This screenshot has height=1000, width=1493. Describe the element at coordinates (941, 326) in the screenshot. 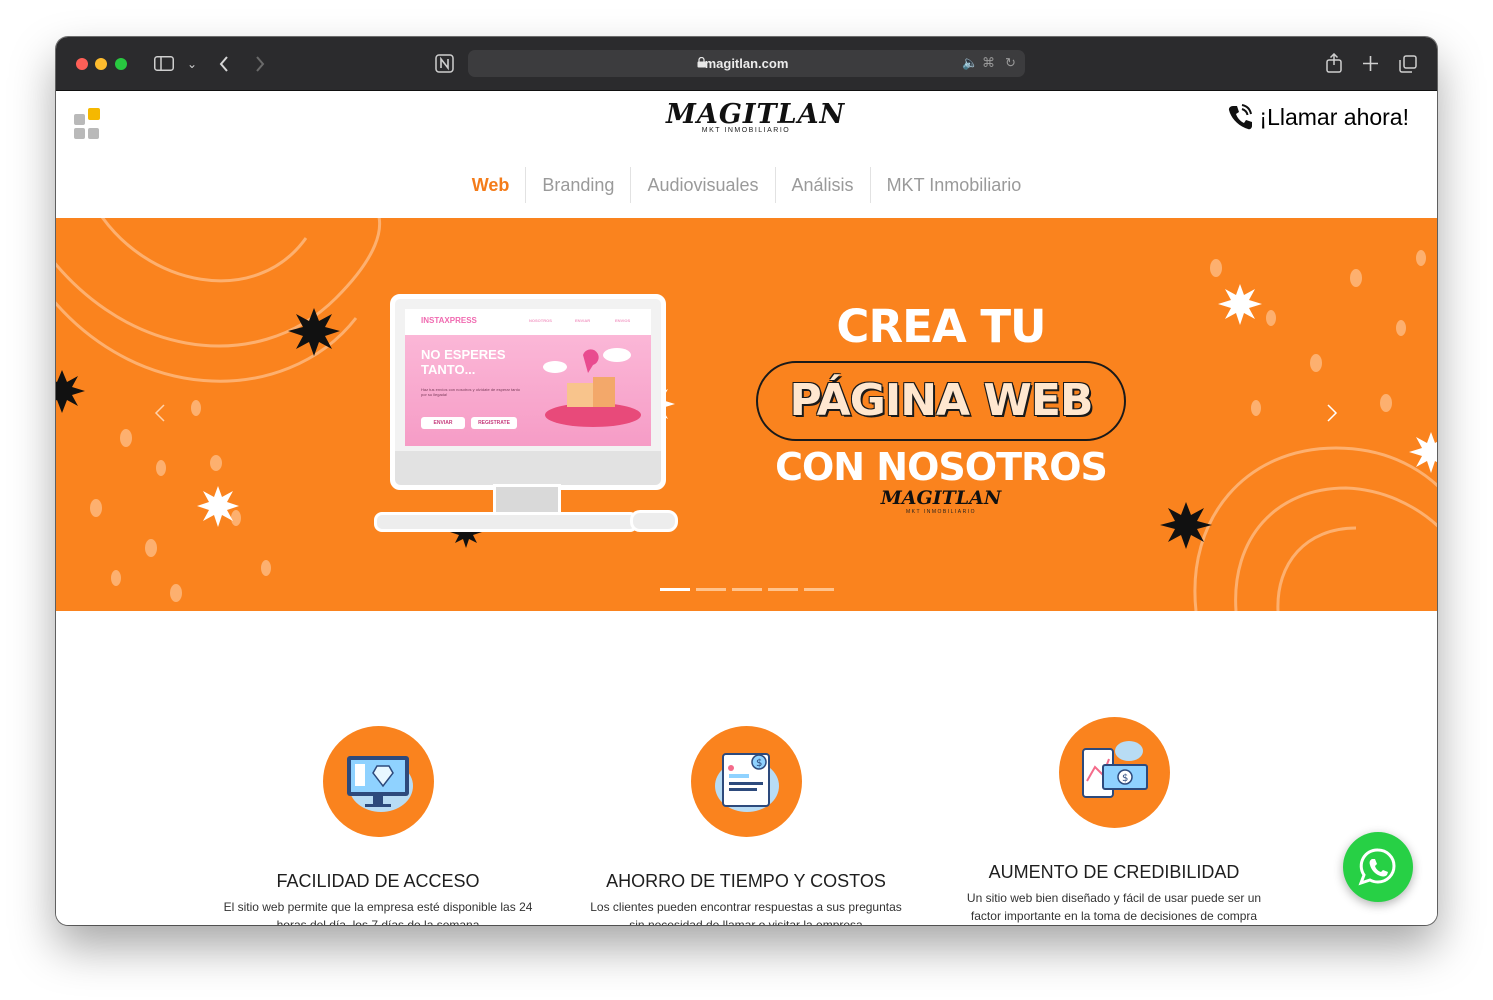

I see `hero-line-1: CREA TU` at that location.